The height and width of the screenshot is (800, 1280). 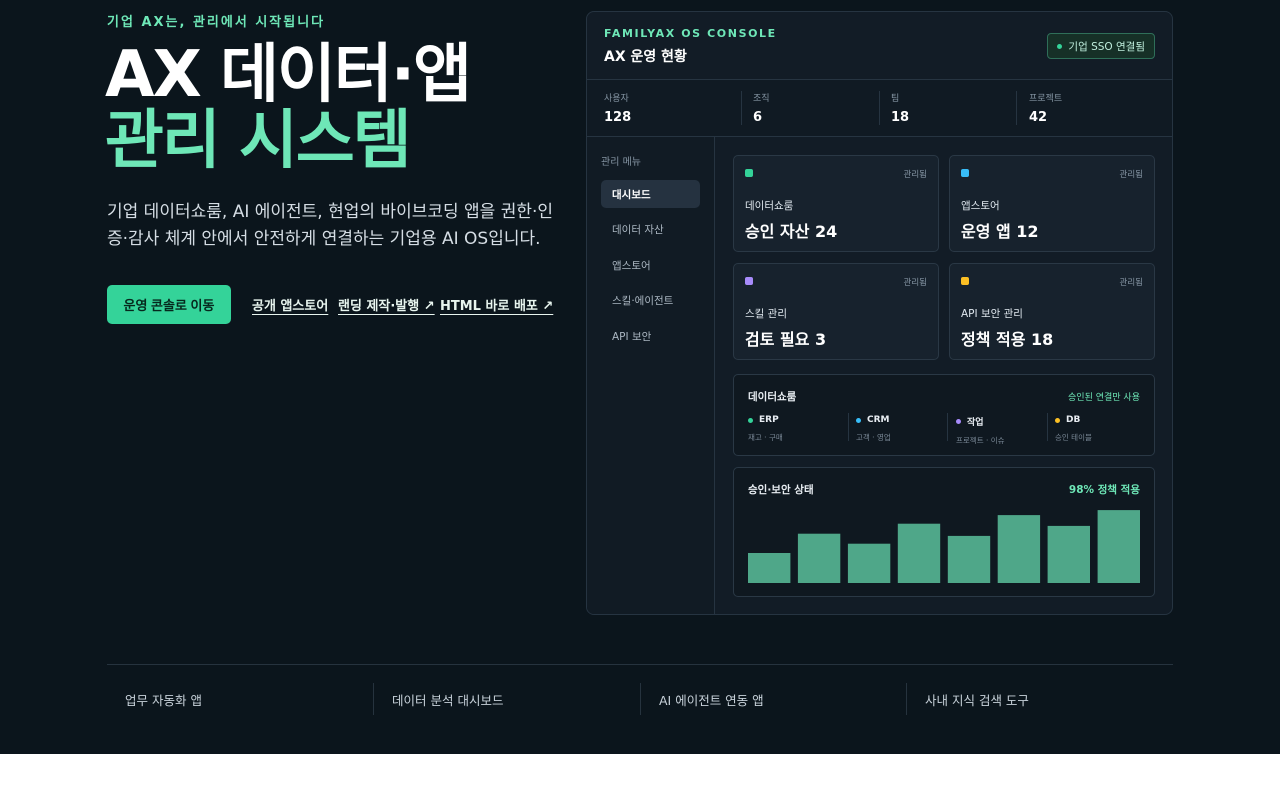 I want to click on source-name: DB, so click(x=1073, y=420).